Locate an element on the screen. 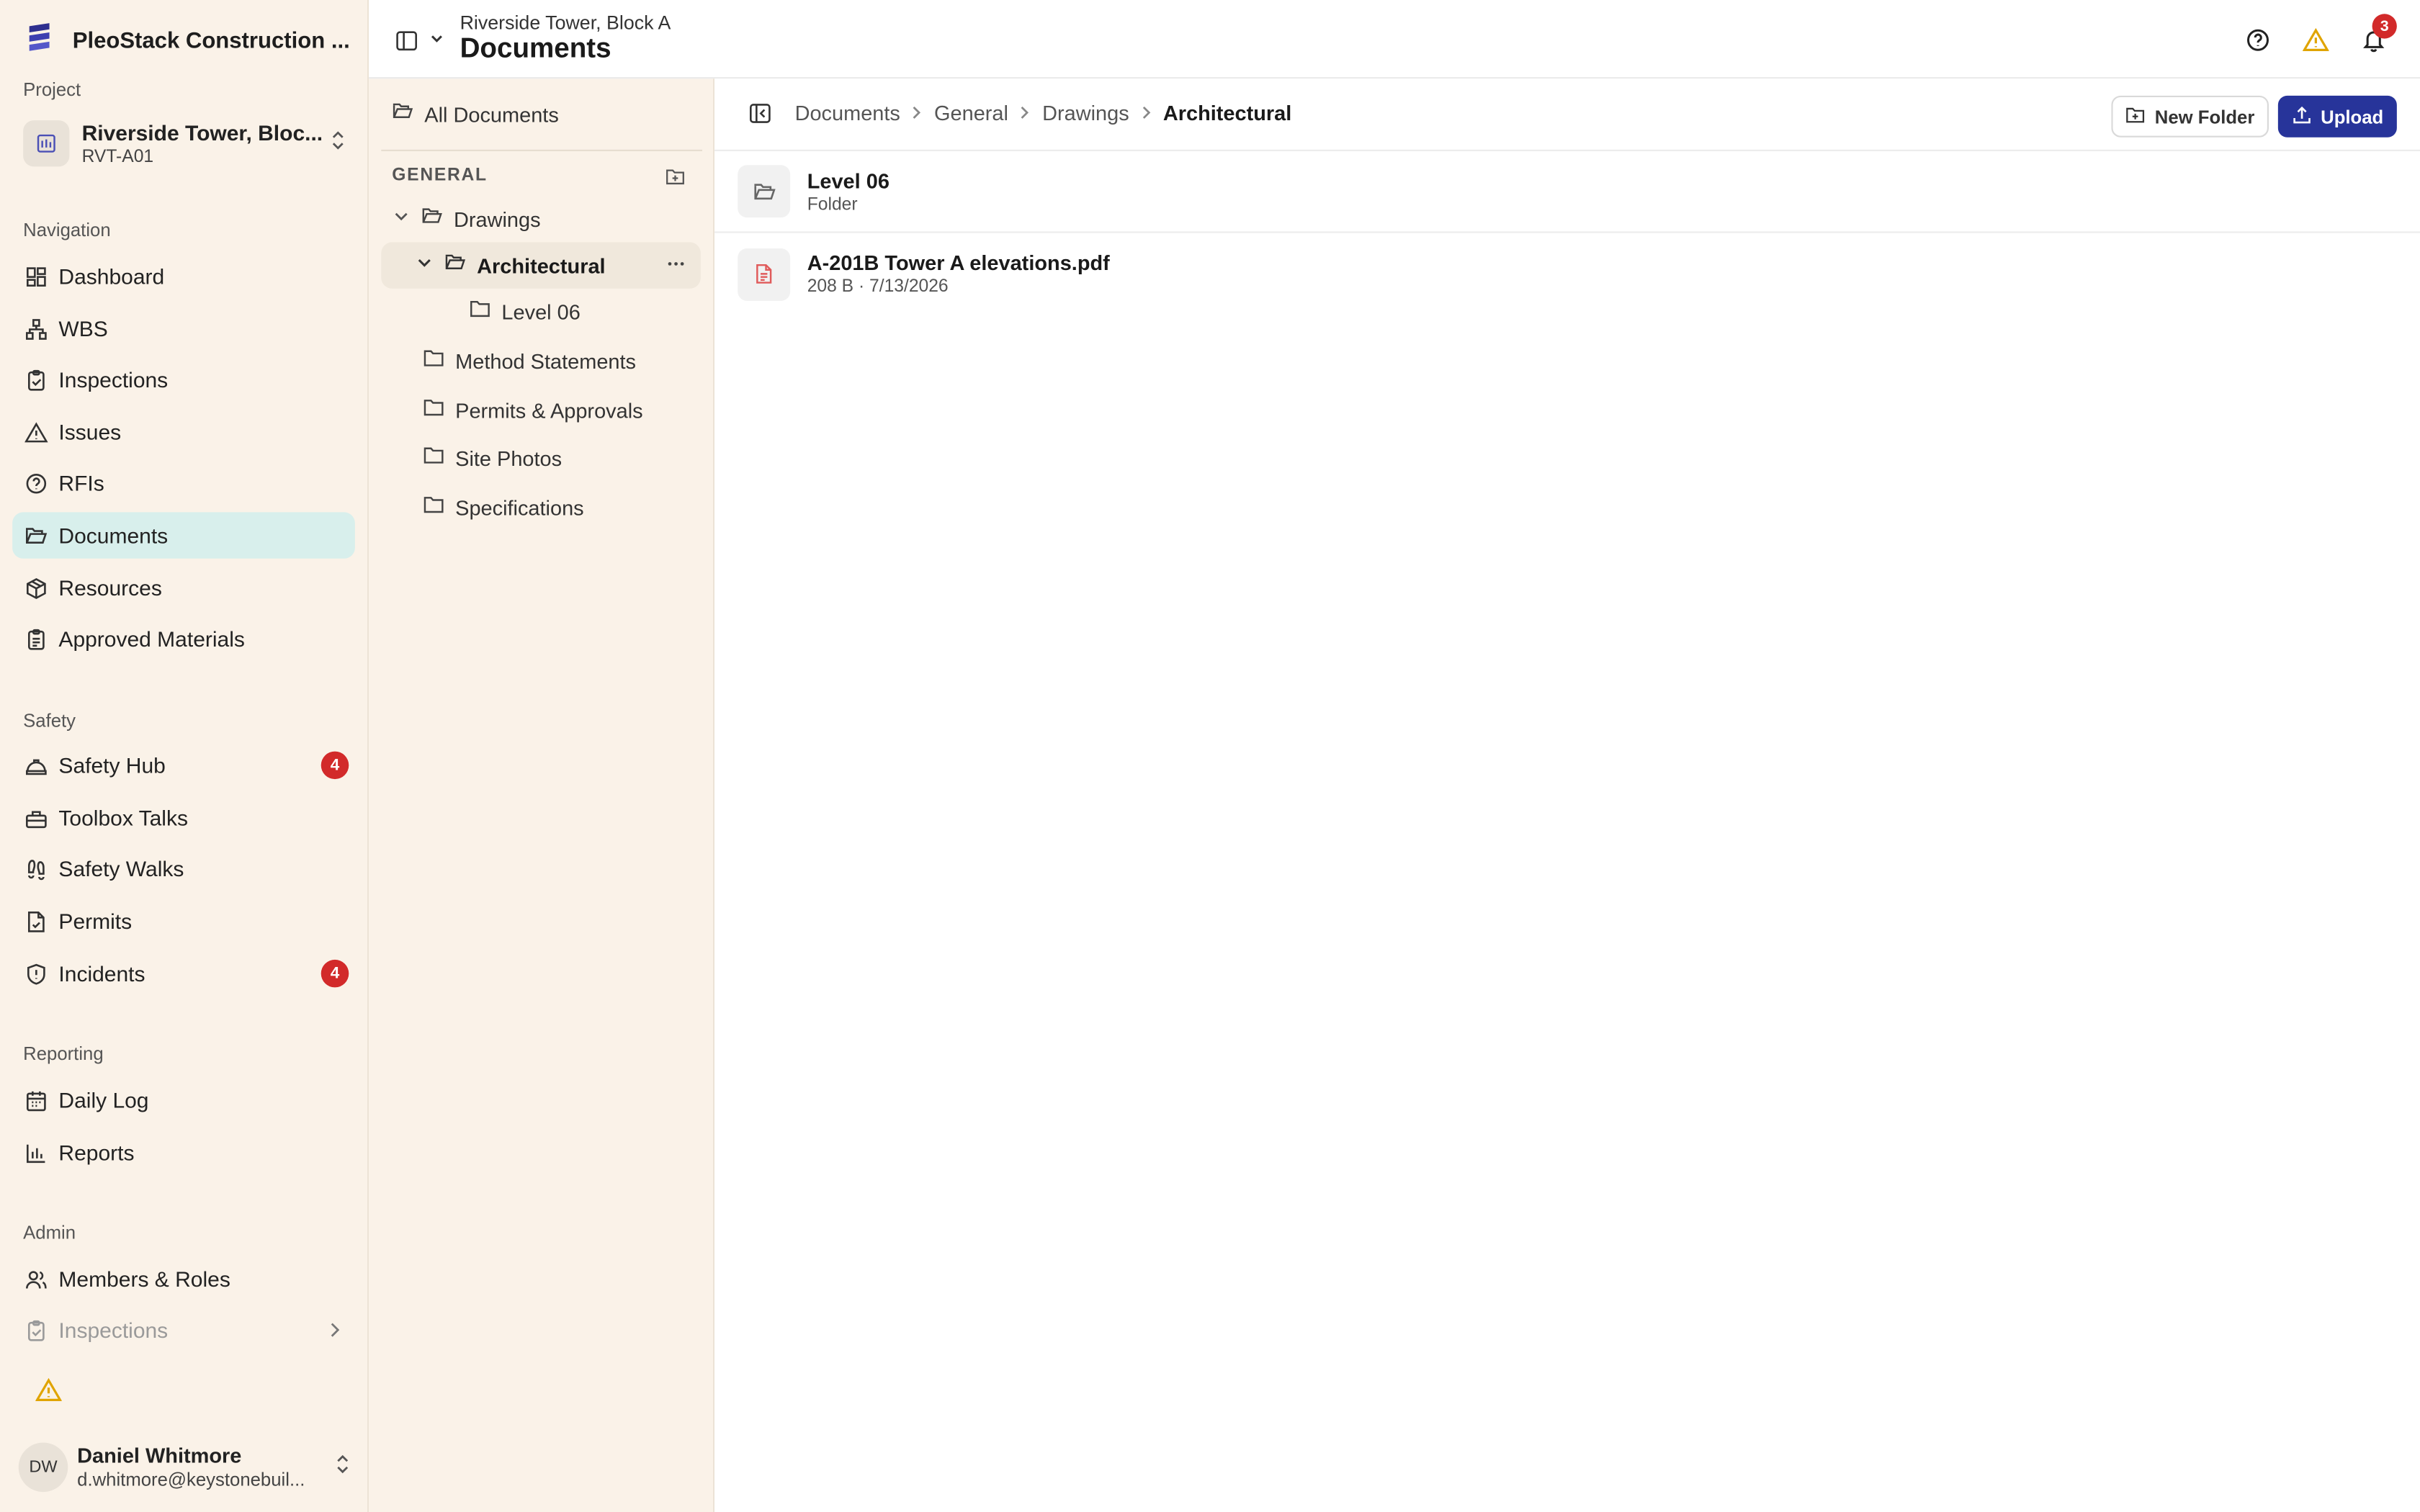  nav-issues: Issues is located at coordinates (183, 432).